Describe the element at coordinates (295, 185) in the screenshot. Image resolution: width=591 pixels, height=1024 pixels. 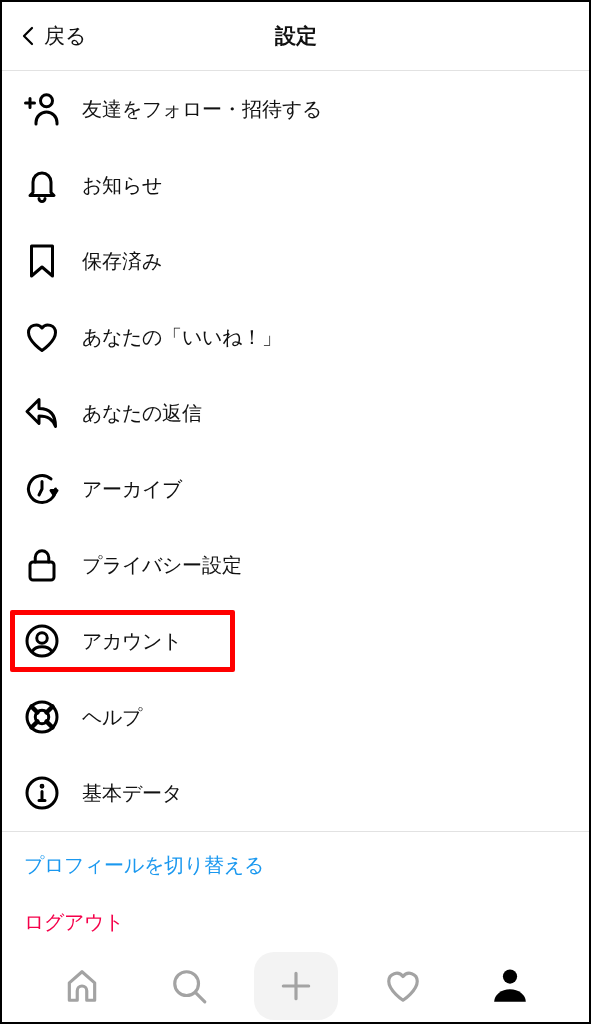
I see `menu-item: お知らせ` at that location.